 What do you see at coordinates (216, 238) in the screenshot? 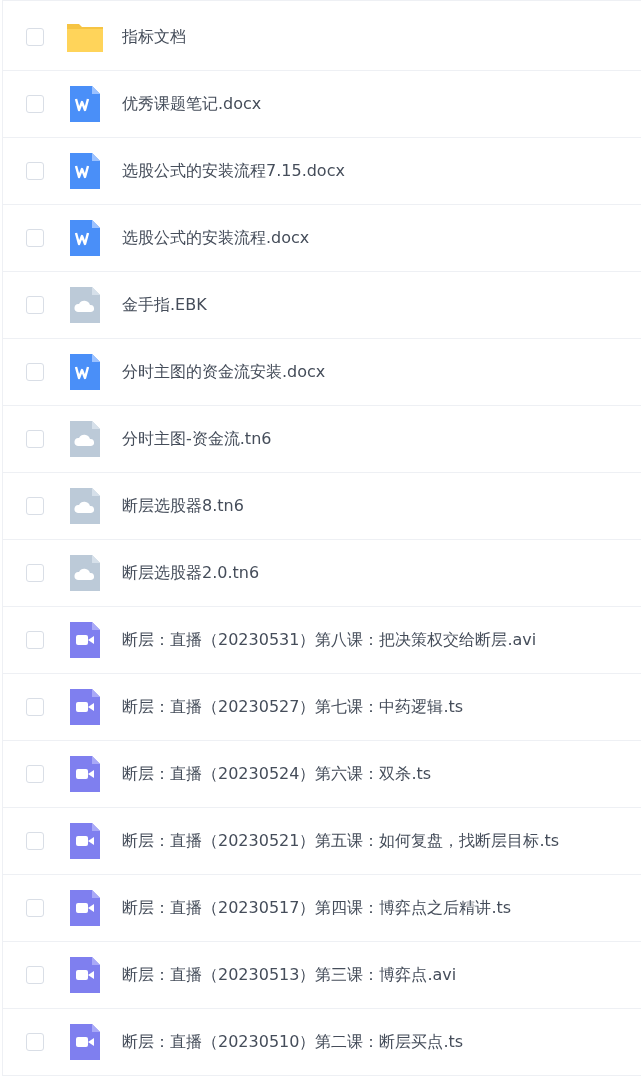
I see `file-name: 选股公式的安装流程.docx` at bounding box center [216, 238].